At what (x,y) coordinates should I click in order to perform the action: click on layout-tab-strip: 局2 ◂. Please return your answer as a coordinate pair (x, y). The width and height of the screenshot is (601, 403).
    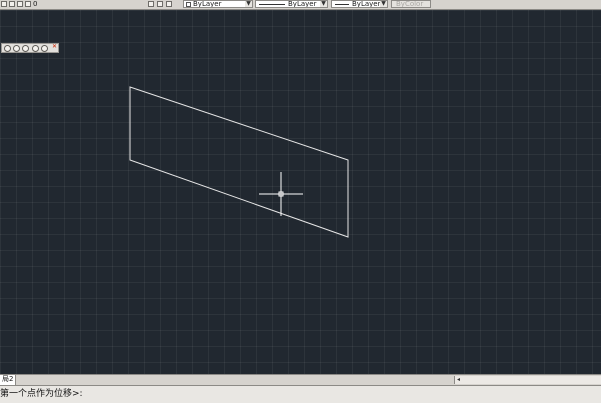
    Looking at the image, I should click on (300, 379).